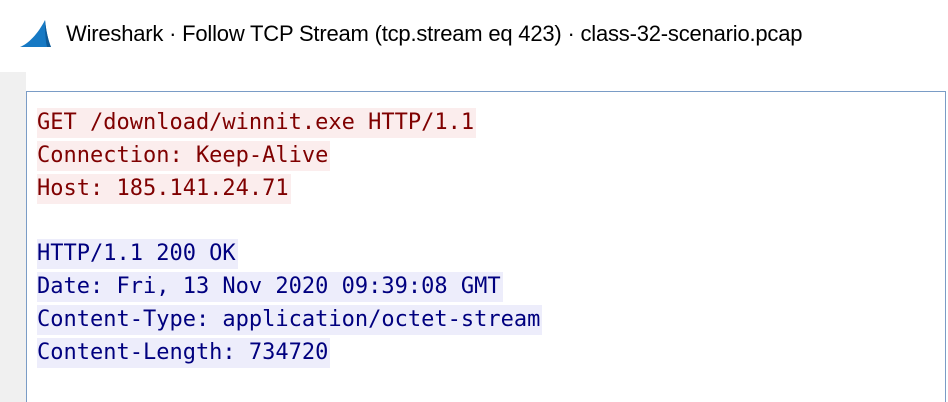 This screenshot has width=948, height=402. Describe the element at coordinates (137, 254) in the screenshot. I see `response-line-text: HTTP/1.1 200 OK` at that location.